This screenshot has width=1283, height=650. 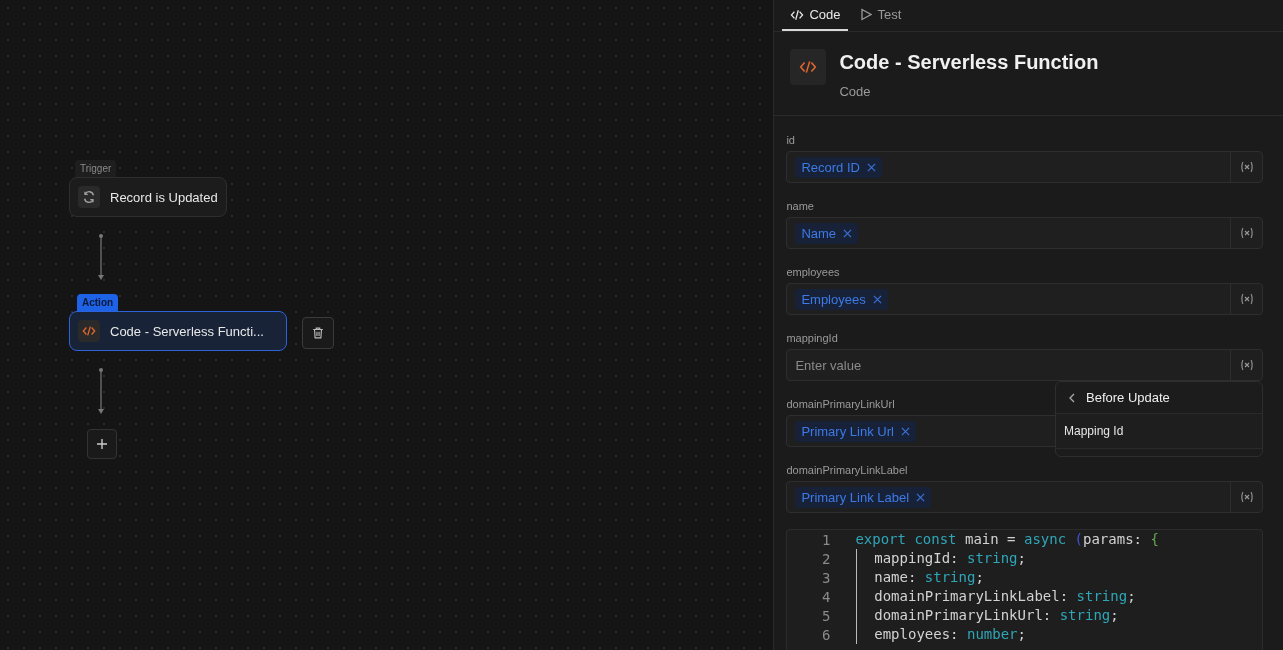 What do you see at coordinates (1024, 233) in the screenshot?
I see `input-field: Name` at bounding box center [1024, 233].